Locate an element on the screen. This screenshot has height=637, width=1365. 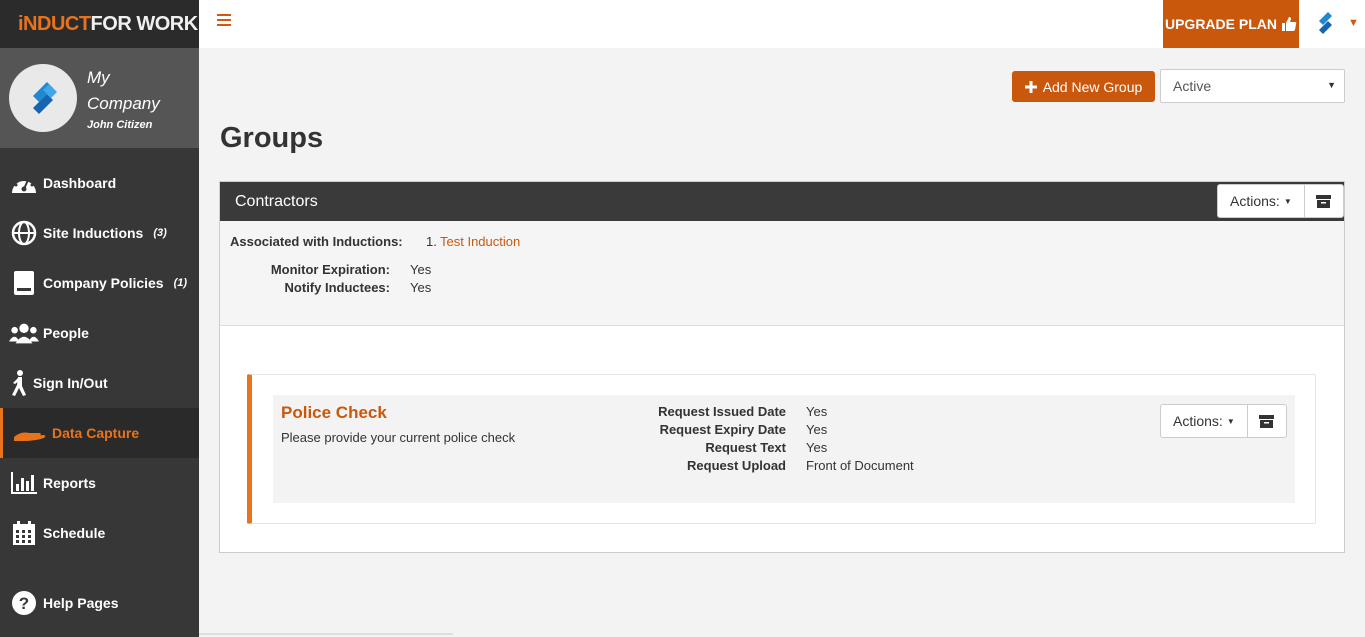
divider is located at coordinates (326, 634).